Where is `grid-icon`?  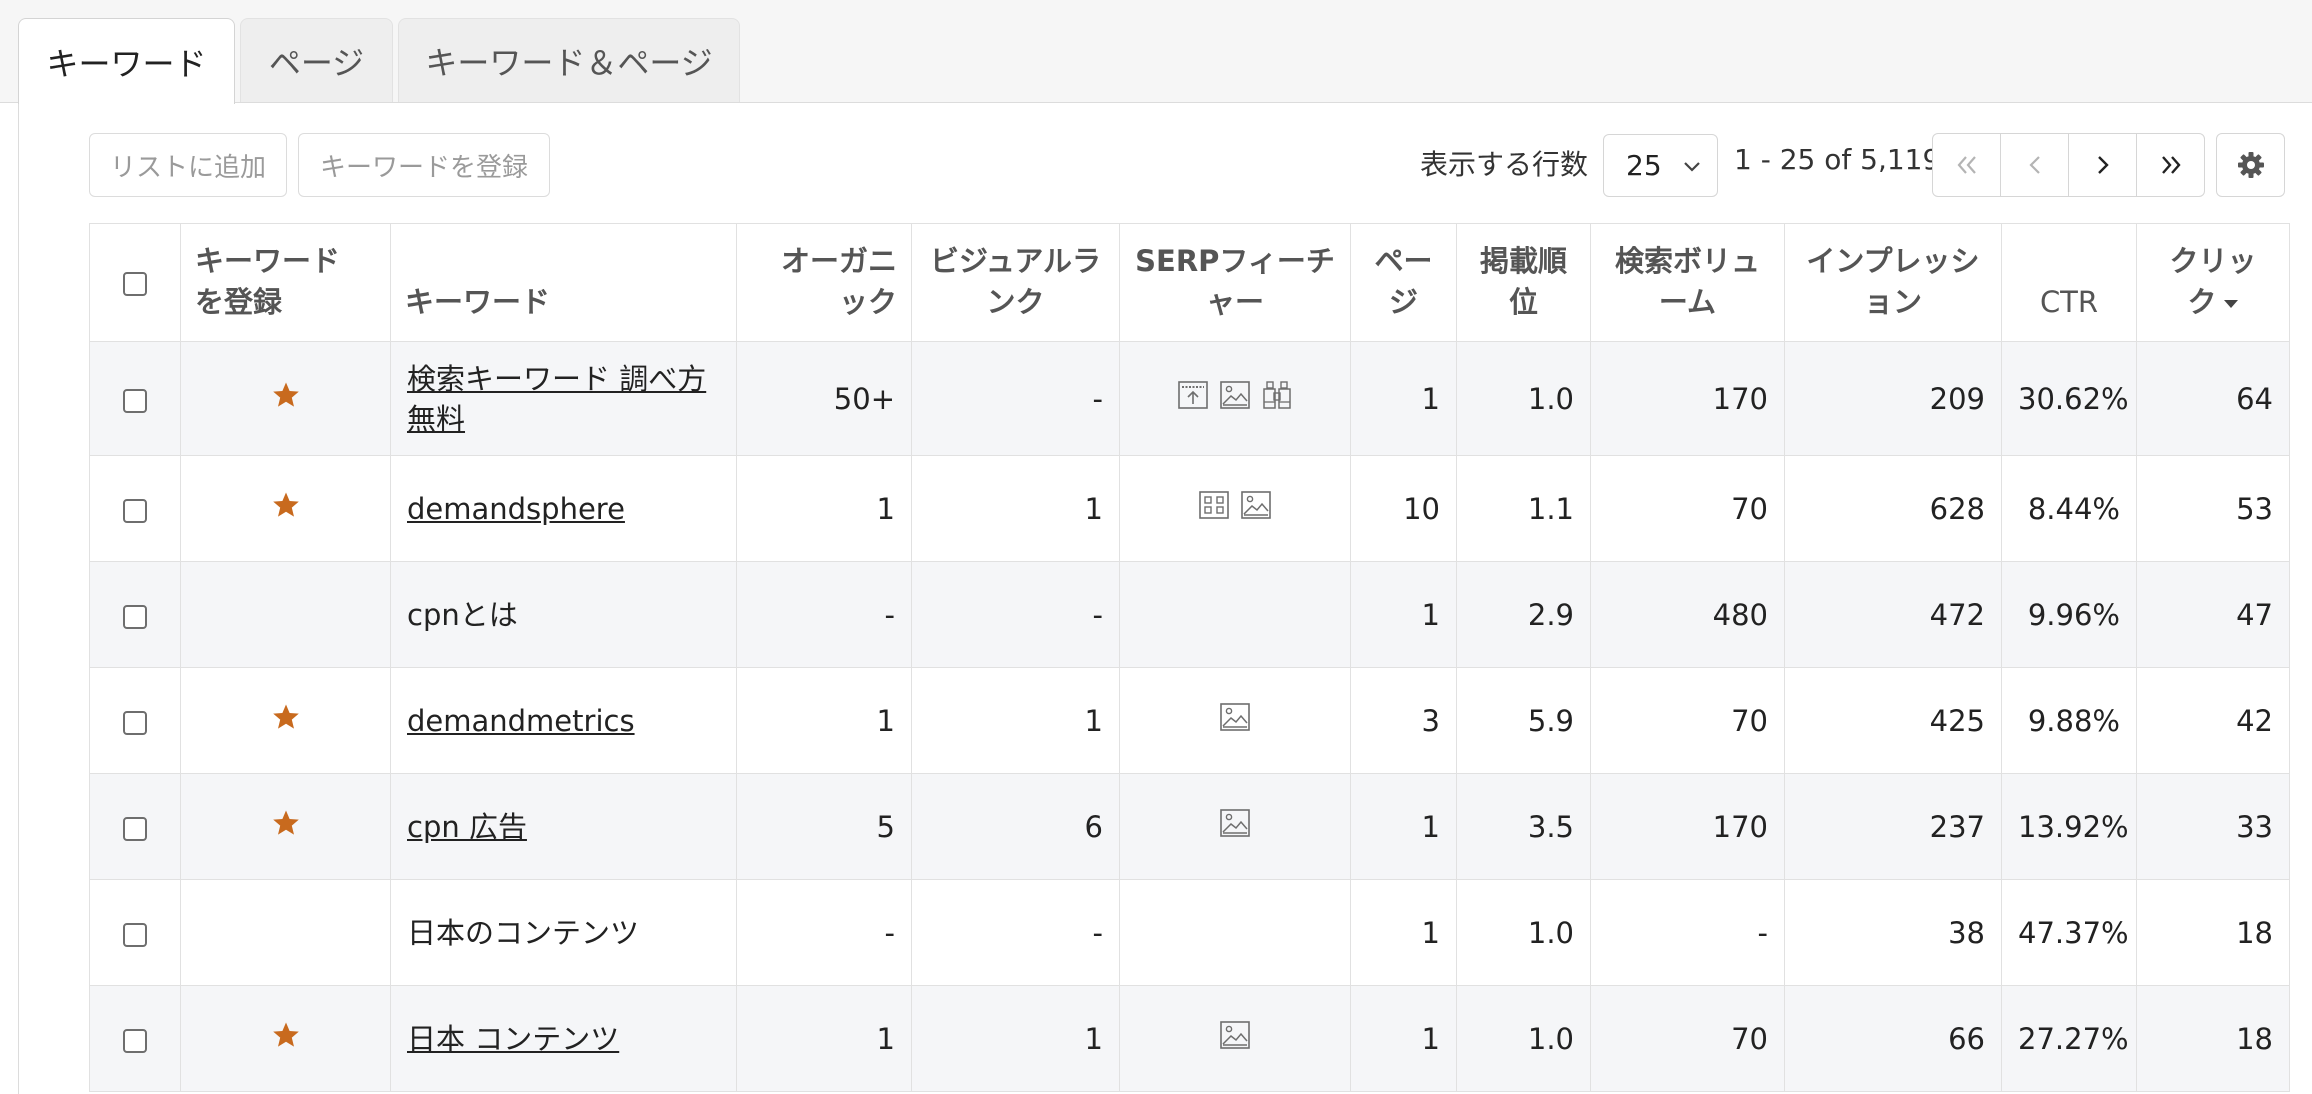 grid-icon is located at coordinates (1214, 508).